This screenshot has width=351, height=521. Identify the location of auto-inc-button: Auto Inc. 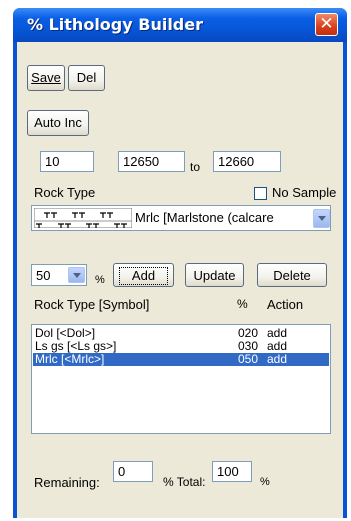
(58, 123).